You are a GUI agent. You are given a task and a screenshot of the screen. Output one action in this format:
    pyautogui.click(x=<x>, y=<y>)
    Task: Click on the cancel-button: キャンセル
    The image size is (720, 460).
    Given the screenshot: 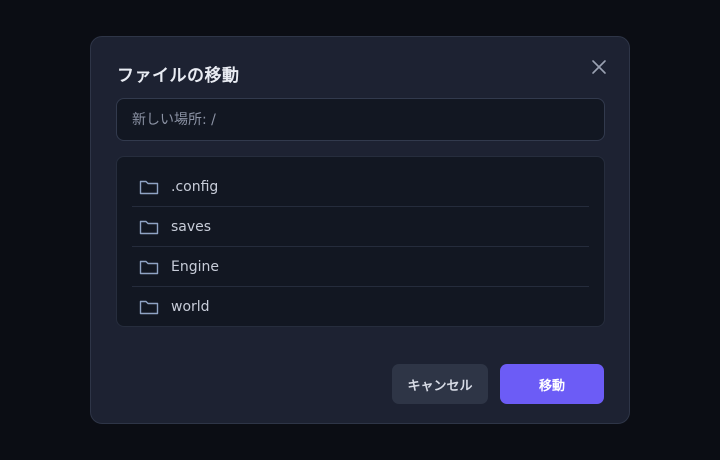 What is the action you would take?
    pyautogui.click(x=440, y=384)
    